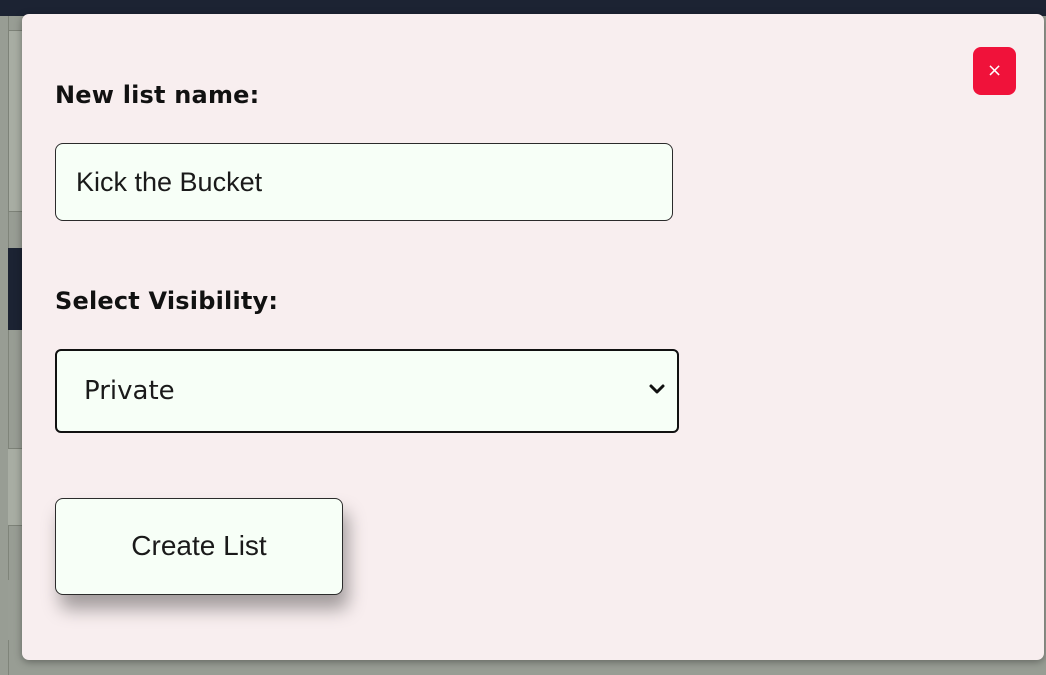 This screenshot has width=1046, height=675. I want to click on chevron-down-icon, so click(657, 389).